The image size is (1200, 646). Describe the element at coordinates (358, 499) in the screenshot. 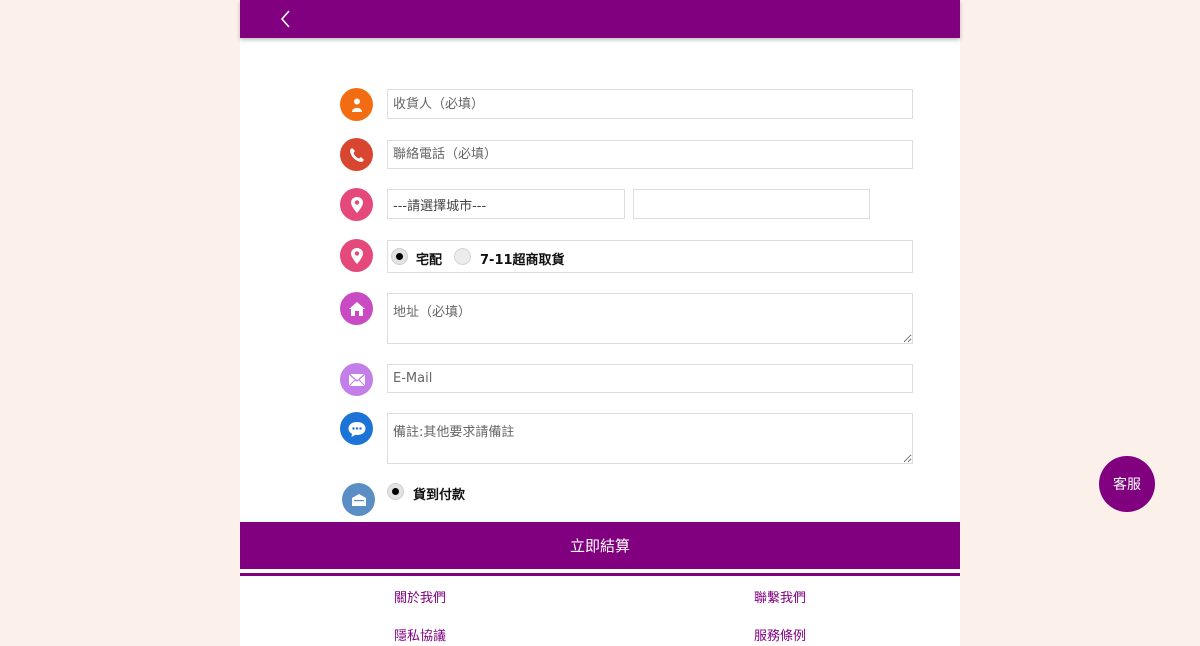

I see `payment-icon` at that location.